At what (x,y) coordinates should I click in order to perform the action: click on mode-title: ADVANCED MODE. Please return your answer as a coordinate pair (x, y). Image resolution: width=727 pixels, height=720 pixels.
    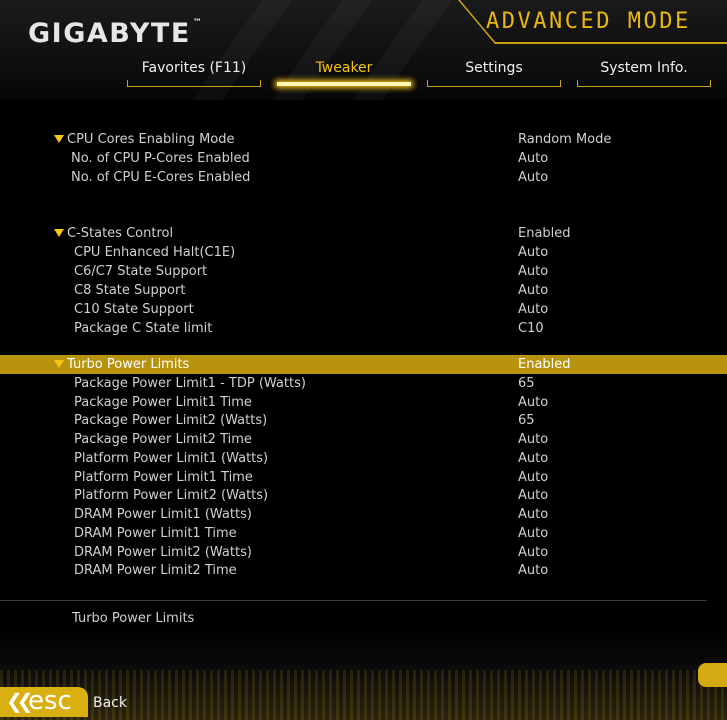
    Looking at the image, I should click on (588, 21).